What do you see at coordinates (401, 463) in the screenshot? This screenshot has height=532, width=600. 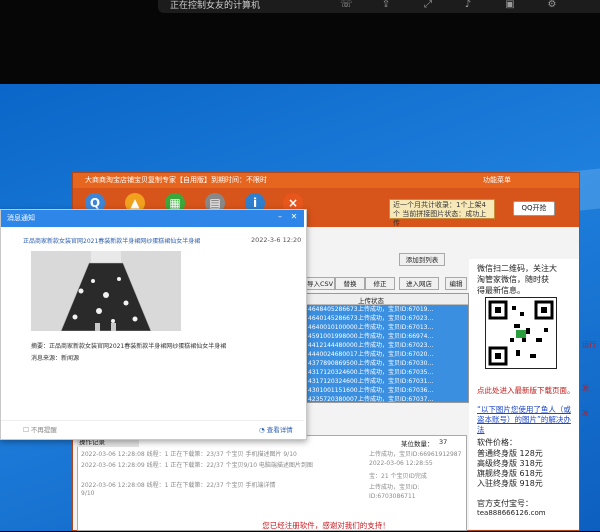 I see `upload-line-2: 2022-03-06 12:28:55` at bounding box center [401, 463].